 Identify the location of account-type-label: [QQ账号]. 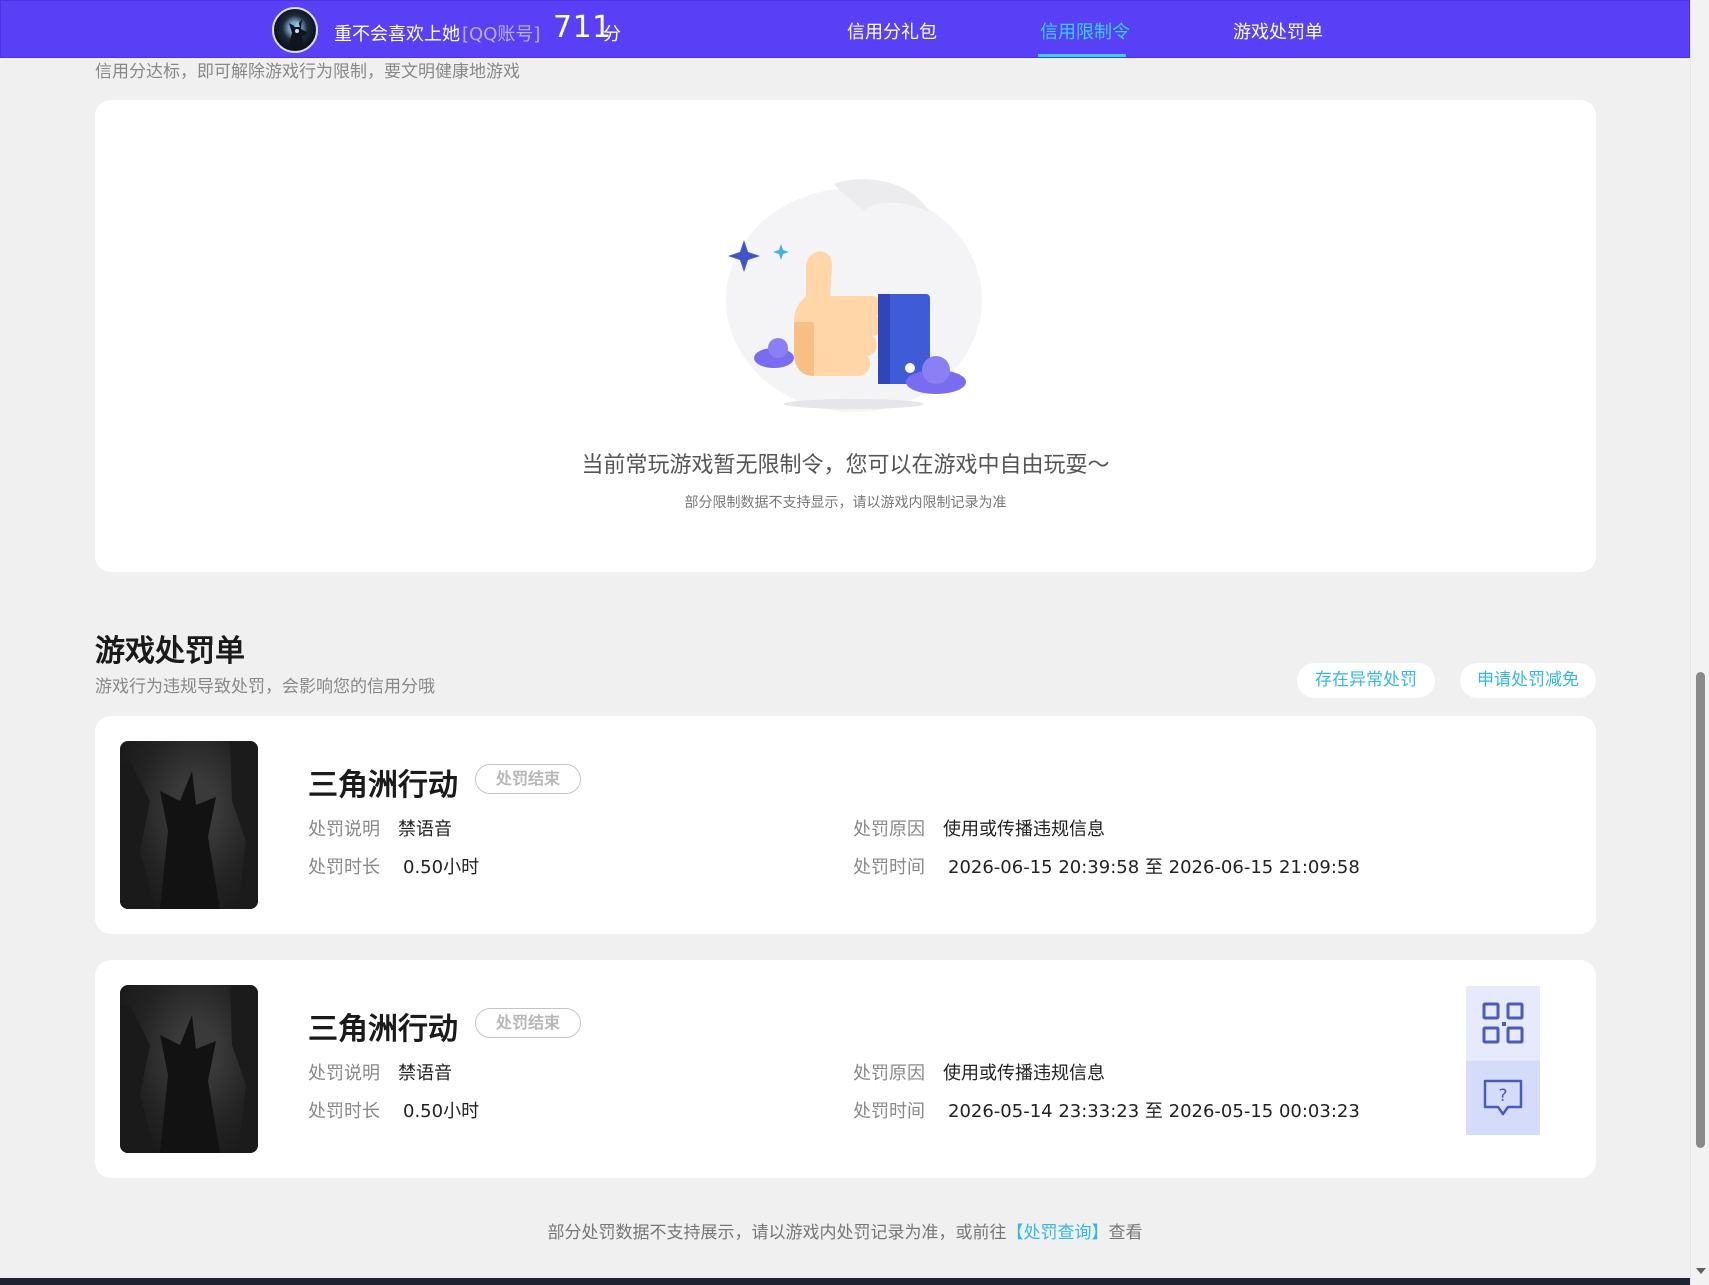
(501, 34).